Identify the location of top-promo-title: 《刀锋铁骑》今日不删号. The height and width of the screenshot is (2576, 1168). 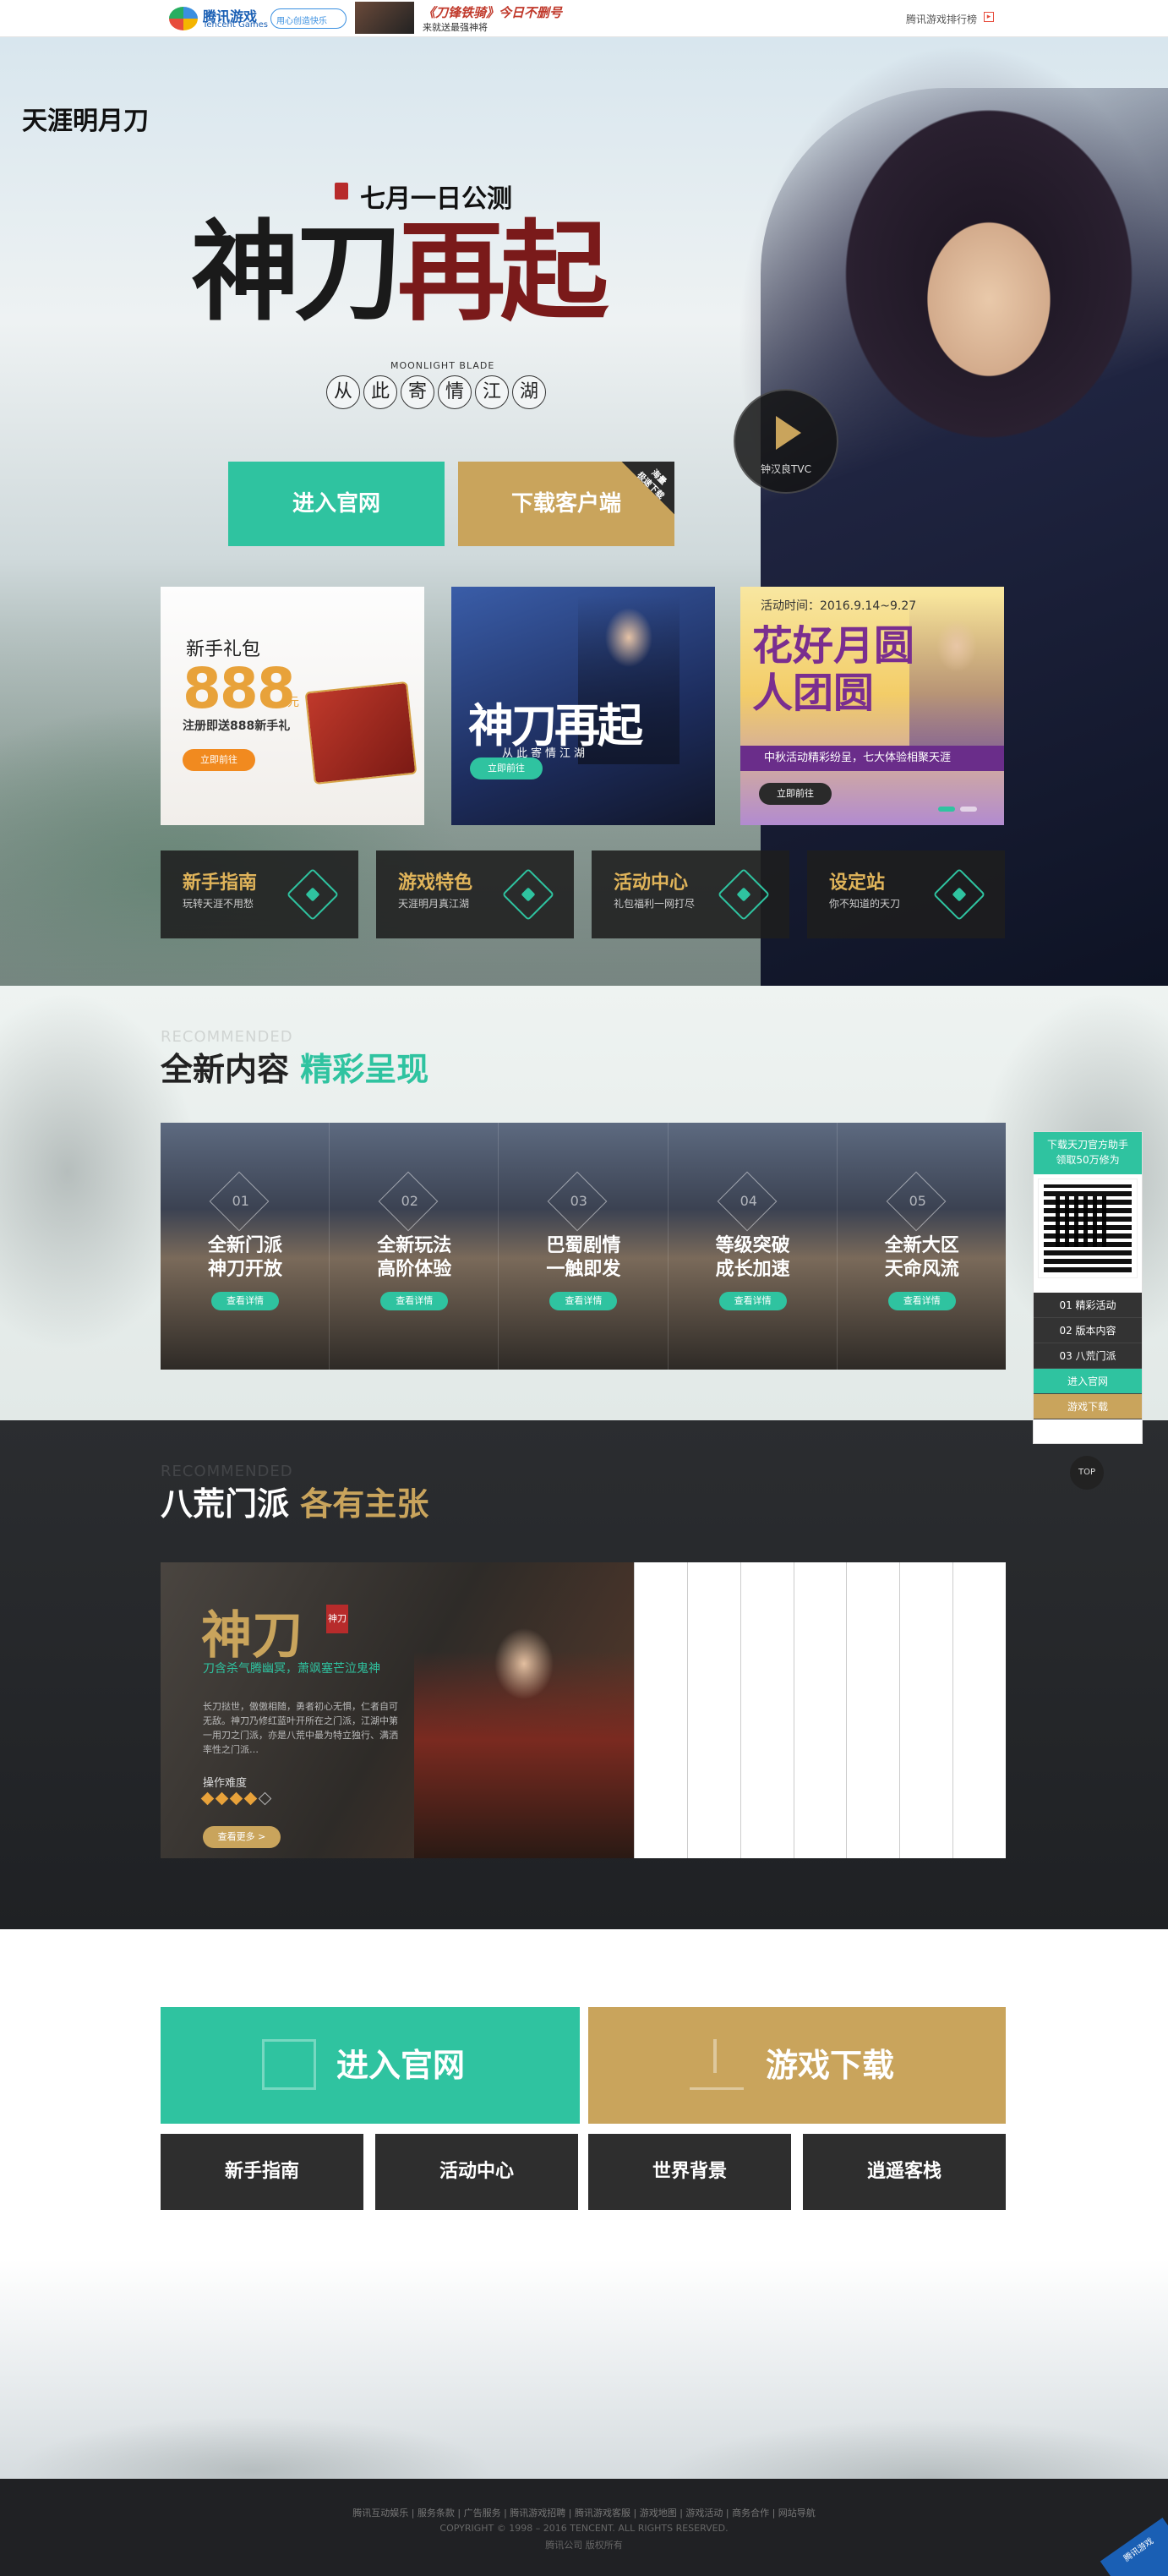
(492, 12).